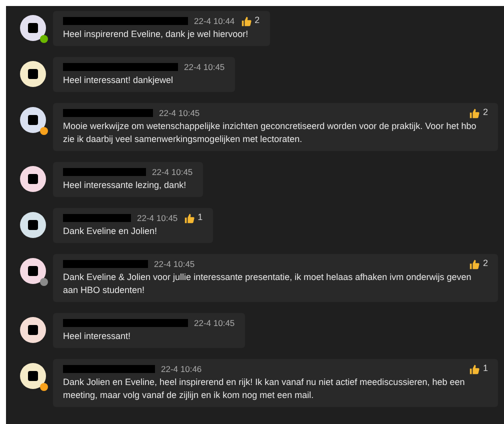 The height and width of the screenshot is (424, 504). Describe the element at coordinates (118, 80) in the screenshot. I see `message-text: Heel interessant! dankjewel` at that location.